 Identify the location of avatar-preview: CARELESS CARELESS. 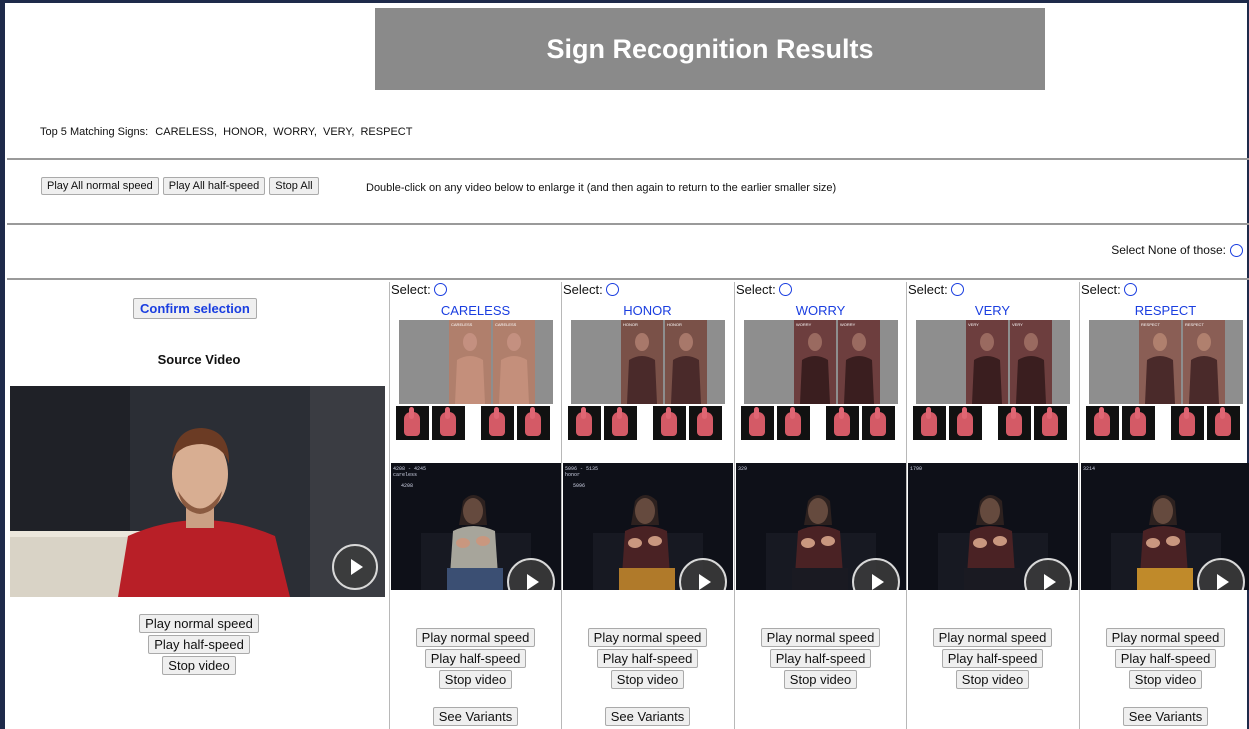
(476, 362).